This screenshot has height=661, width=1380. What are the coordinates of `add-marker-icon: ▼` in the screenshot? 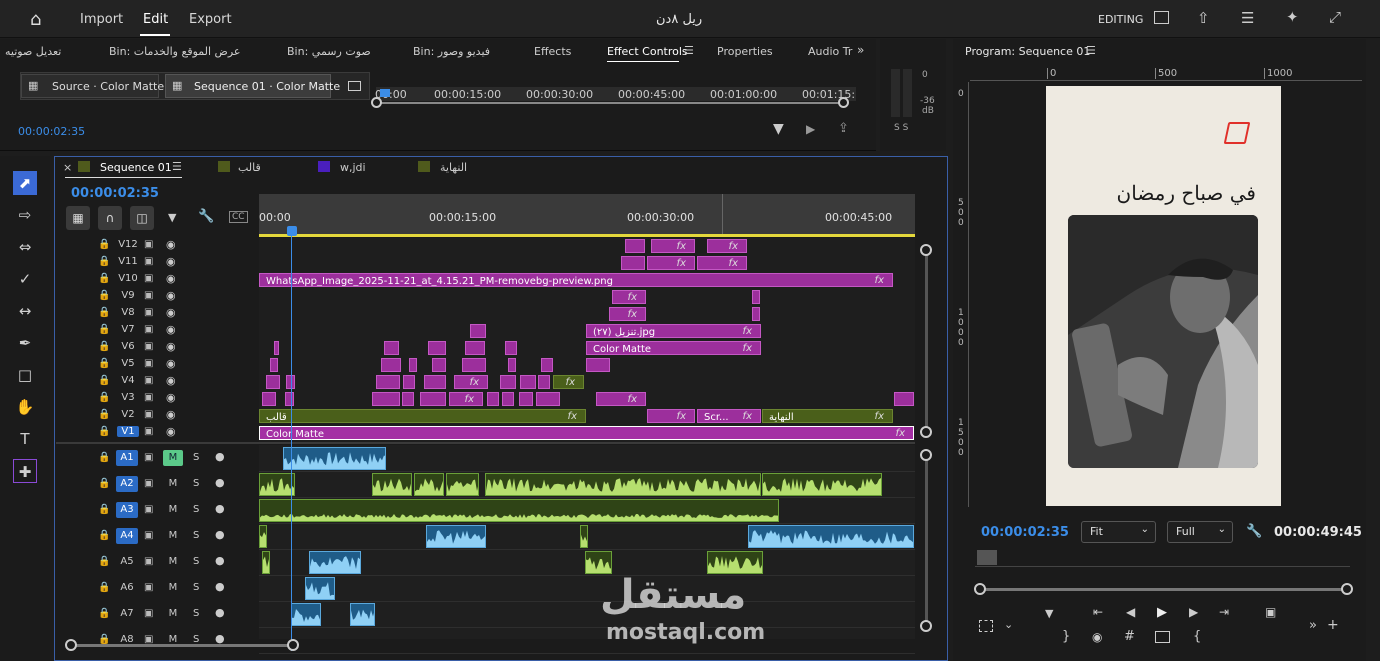 It's located at (172, 217).